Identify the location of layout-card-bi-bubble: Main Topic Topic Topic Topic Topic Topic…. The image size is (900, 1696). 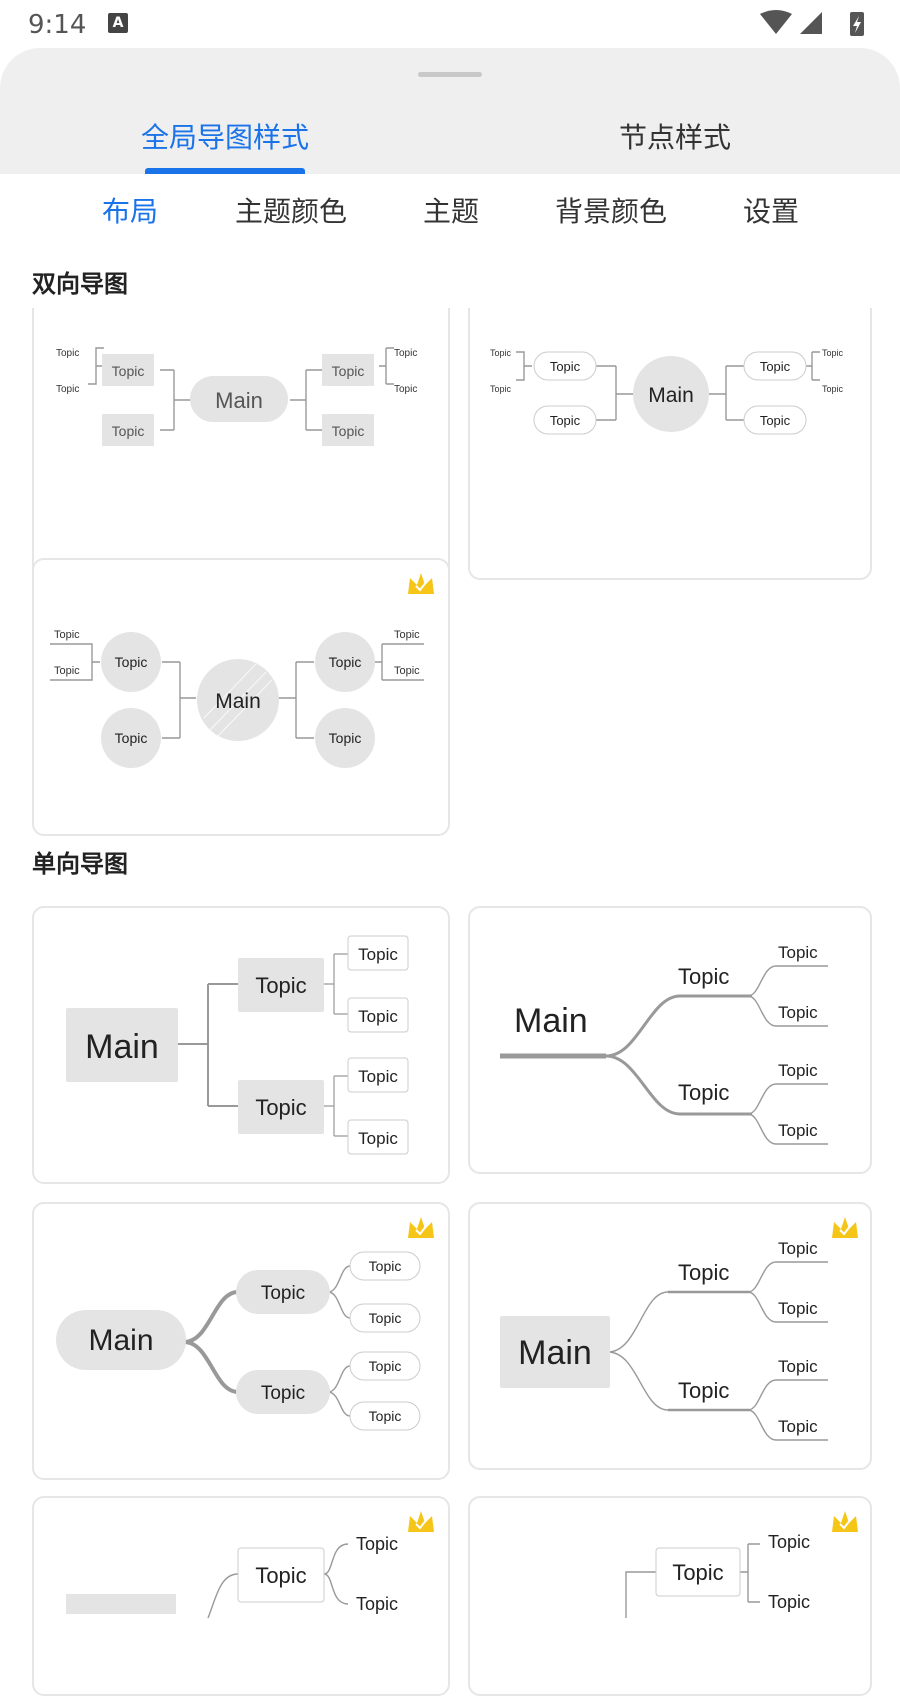
(241, 697).